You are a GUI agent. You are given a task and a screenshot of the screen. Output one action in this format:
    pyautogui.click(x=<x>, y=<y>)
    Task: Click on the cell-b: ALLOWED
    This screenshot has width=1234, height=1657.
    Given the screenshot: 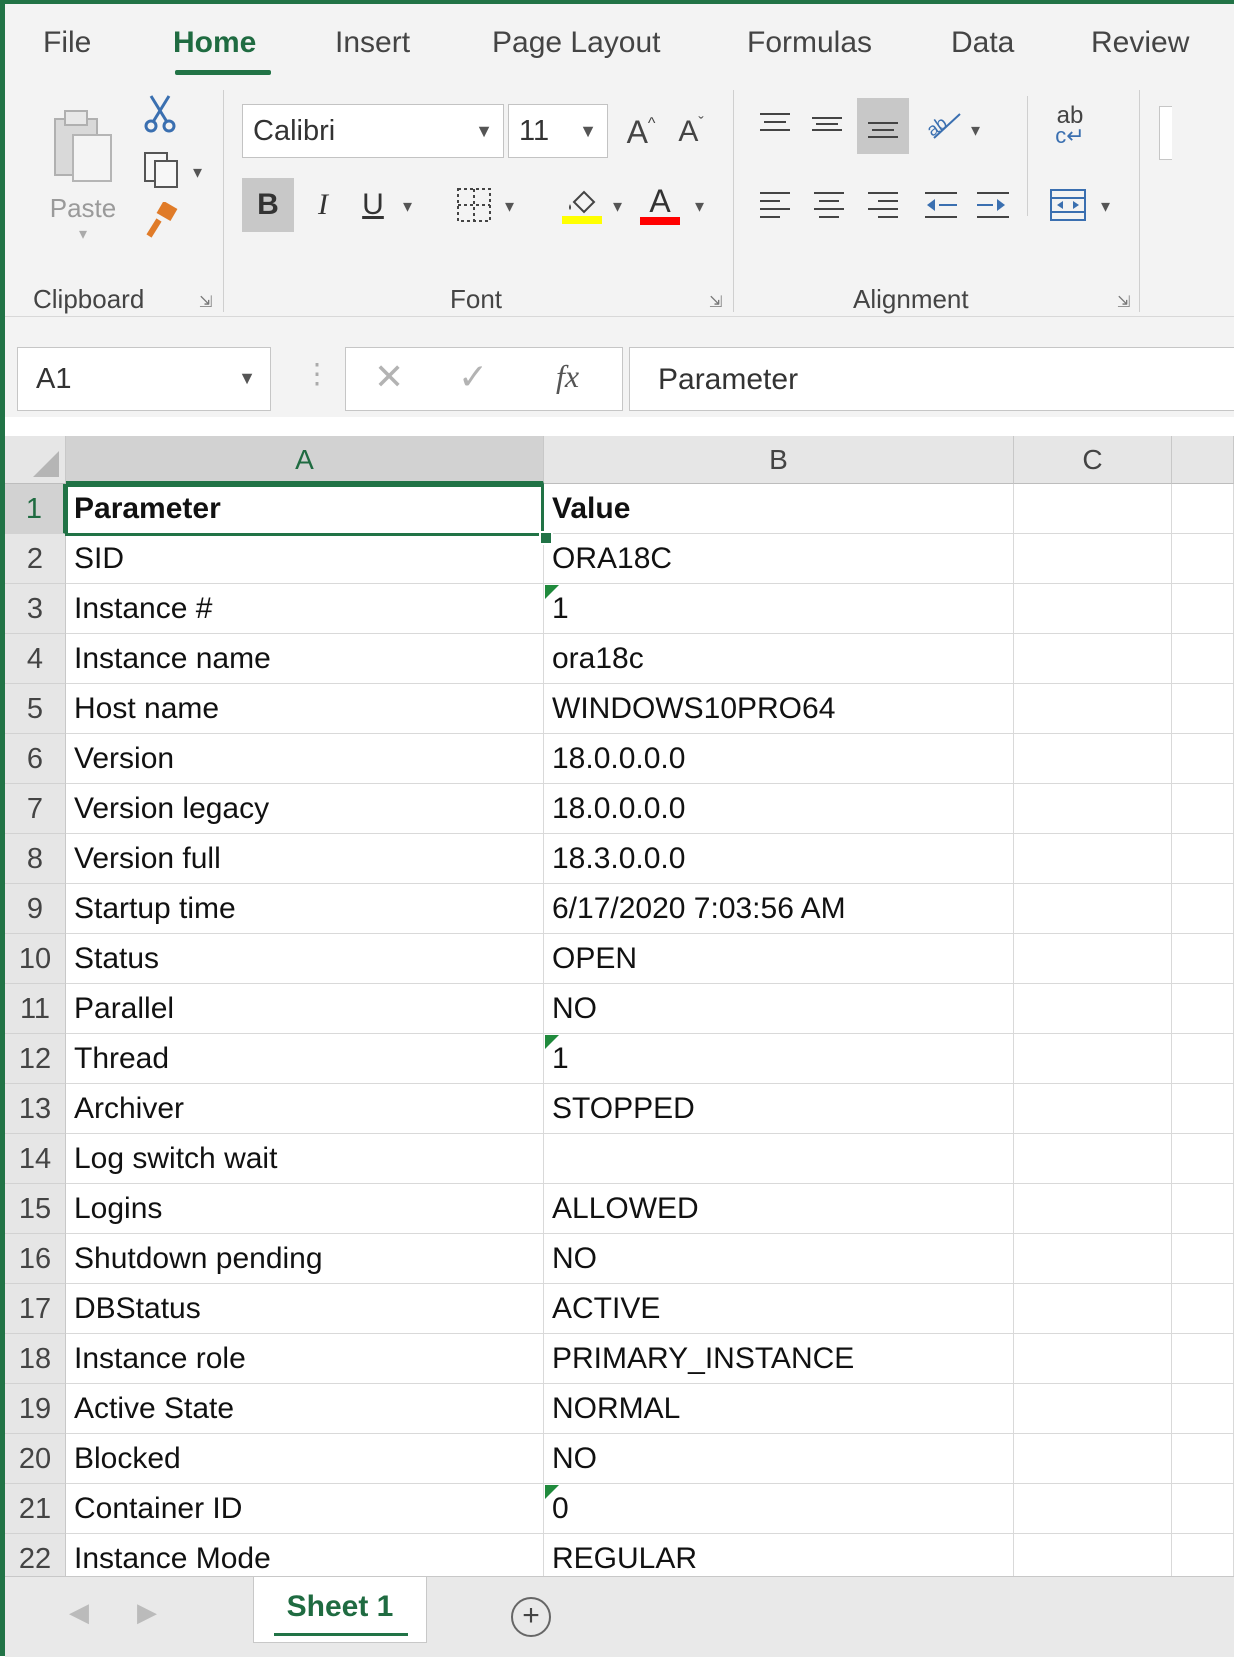 What is the action you would take?
    pyautogui.click(x=779, y=1209)
    